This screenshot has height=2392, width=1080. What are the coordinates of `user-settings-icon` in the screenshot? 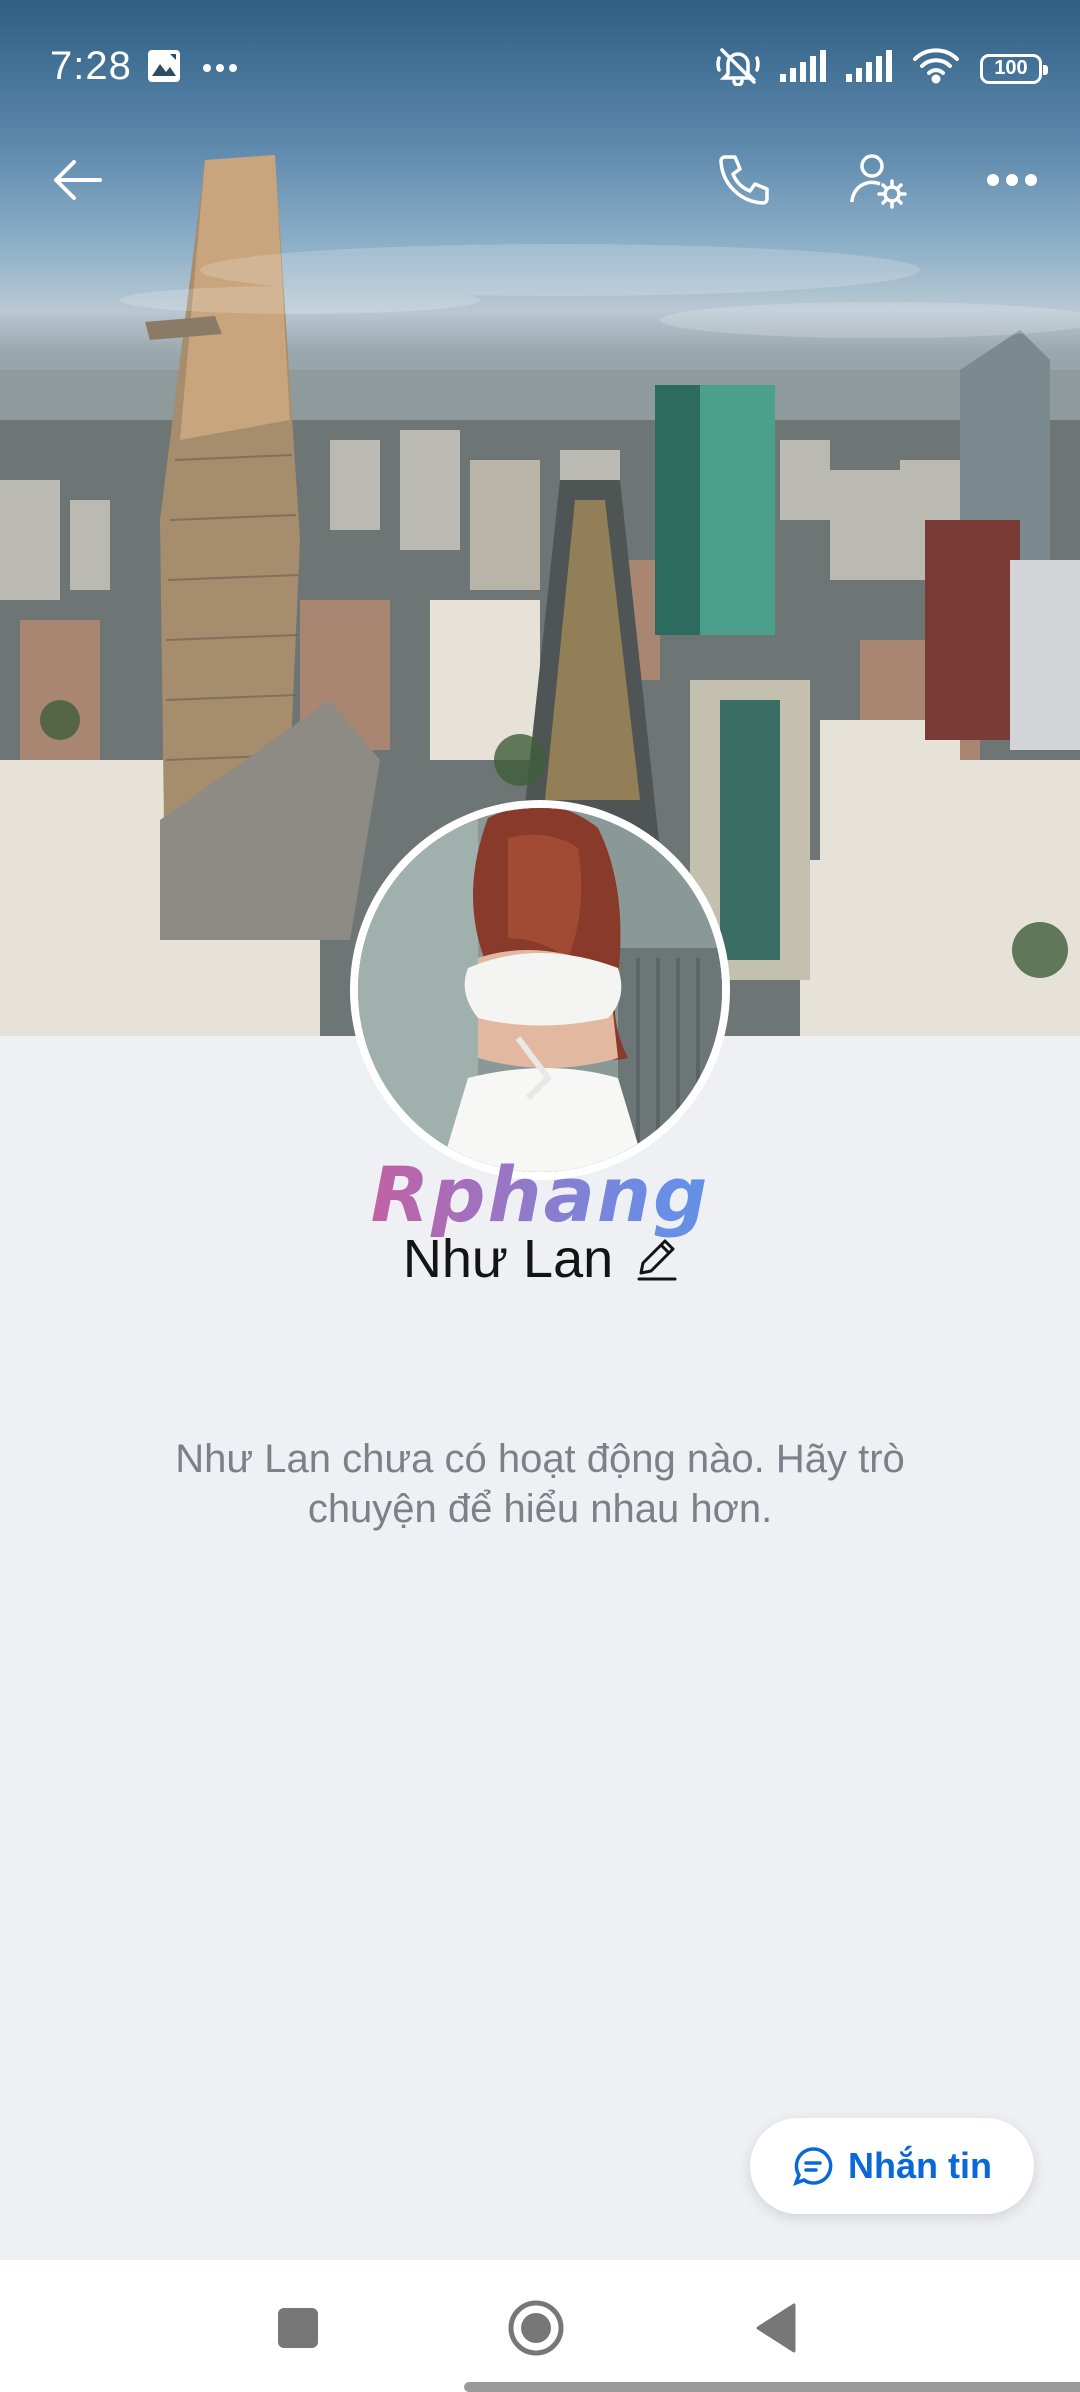 It's located at (878, 181).